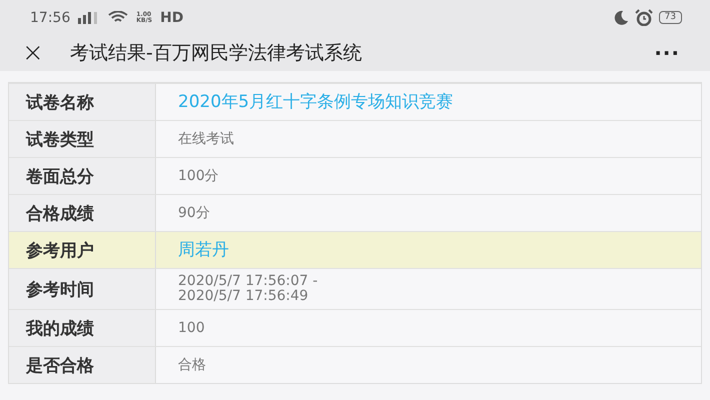 The width and height of the screenshot is (710, 400). Describe the element at coordinates (82, 213) in the screenshot. I see `row-label: 合格成绩` at that location.